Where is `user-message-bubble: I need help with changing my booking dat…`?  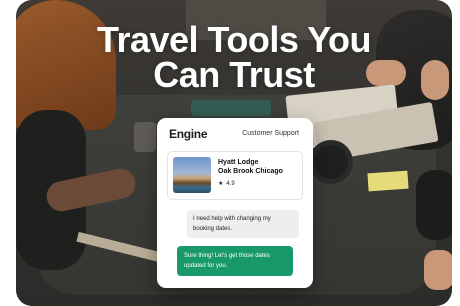
user-message-bubble: I need help with changing my booking dat… is located at coordinates (243, 224).